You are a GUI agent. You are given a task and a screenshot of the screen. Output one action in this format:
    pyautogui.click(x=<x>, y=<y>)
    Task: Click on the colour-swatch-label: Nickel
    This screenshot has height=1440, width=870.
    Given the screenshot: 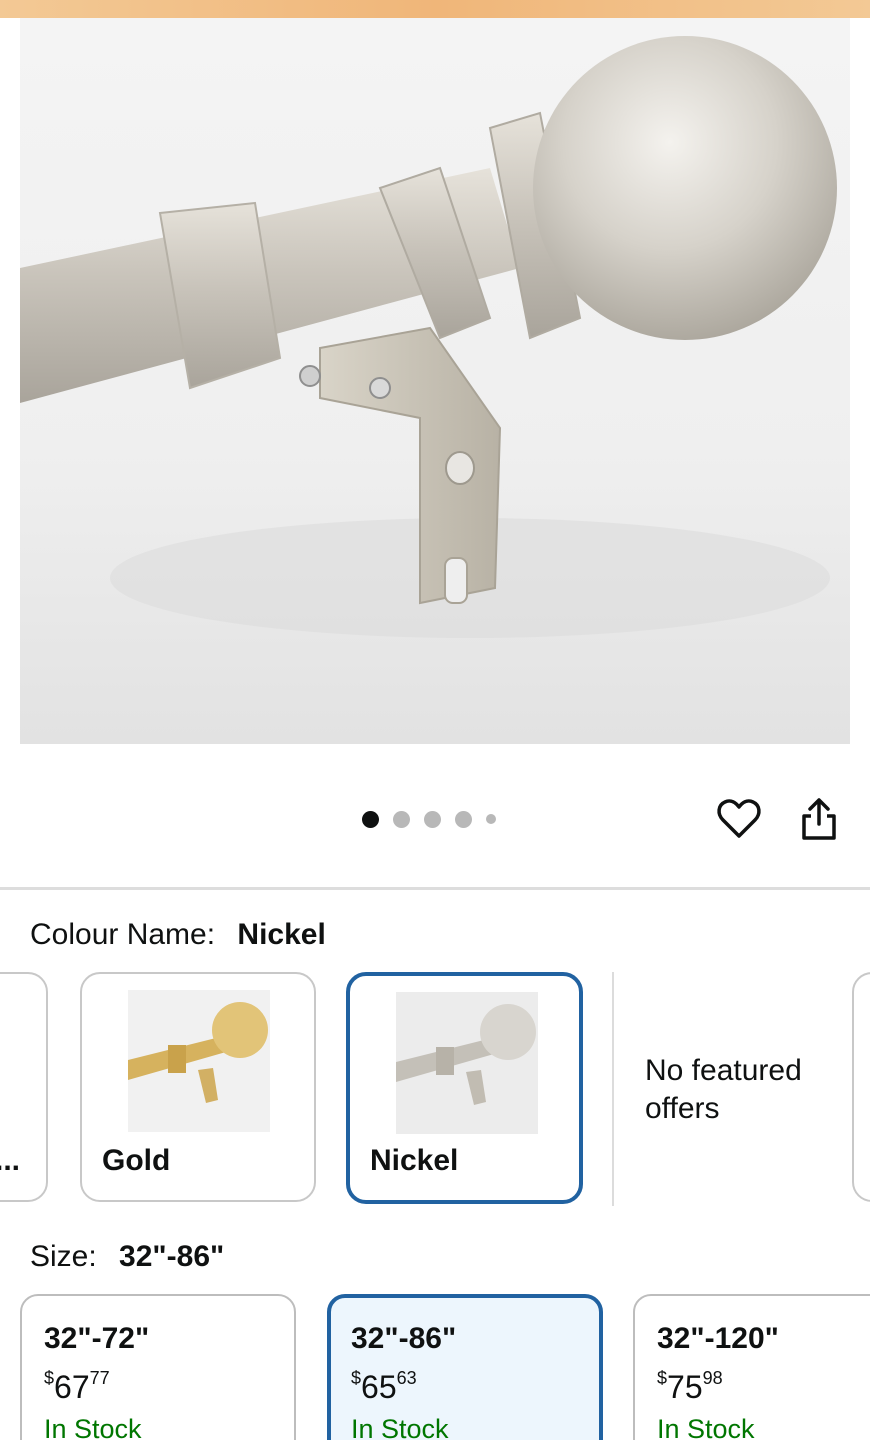 What is the action you would take?
    pyautogui.click(x=414, y=1160)
    